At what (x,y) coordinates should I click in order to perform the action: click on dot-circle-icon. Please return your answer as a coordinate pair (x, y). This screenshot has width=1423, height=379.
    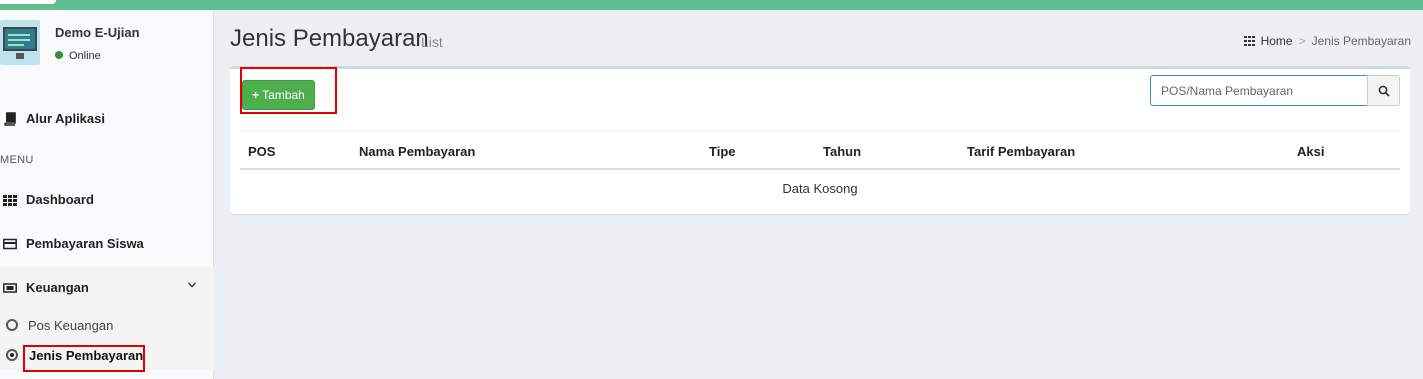
    Looking at the image, I should click on (12, 355).